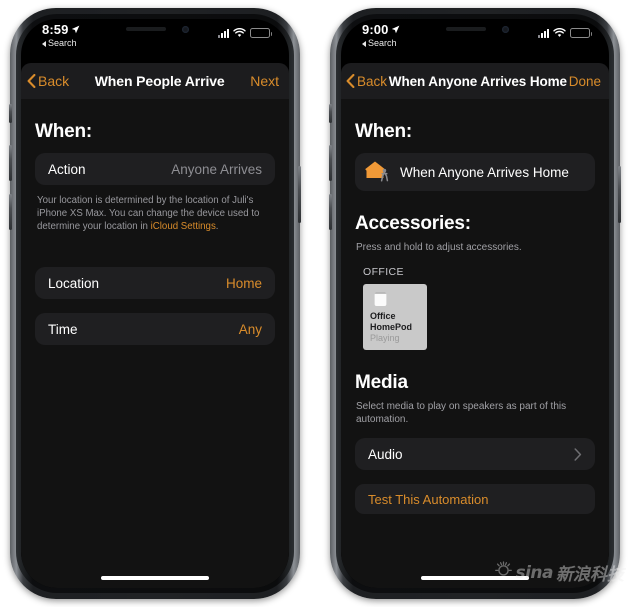 The image size is (630, 607). Describe the element at coordinates (269, 81) in the screenshot. I see `next-button: Next` at that location.